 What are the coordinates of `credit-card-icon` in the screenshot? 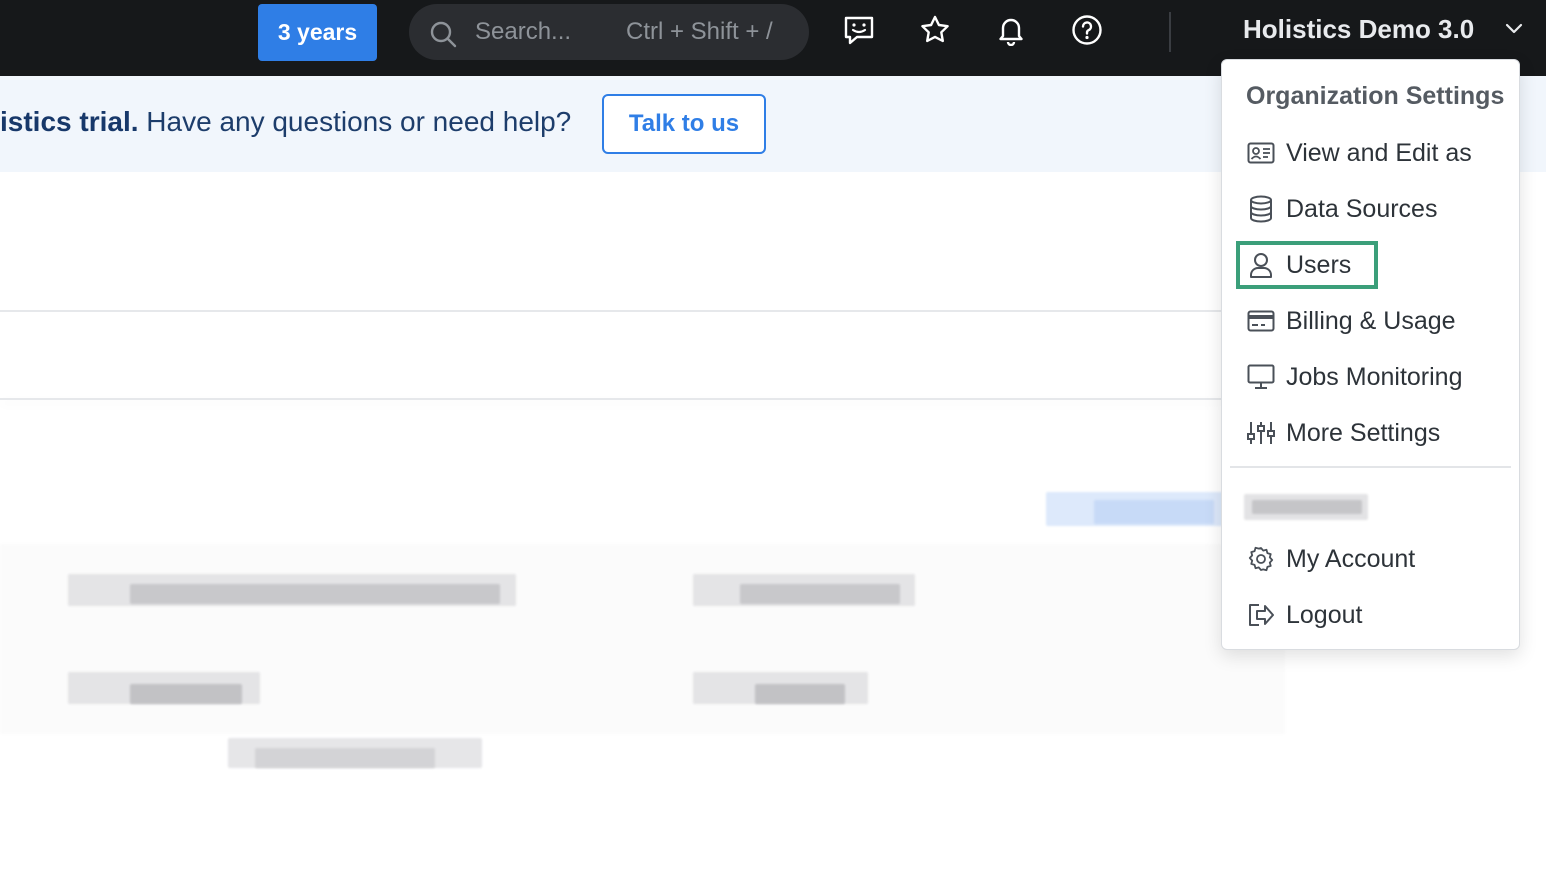 It's located at (1261, 321).